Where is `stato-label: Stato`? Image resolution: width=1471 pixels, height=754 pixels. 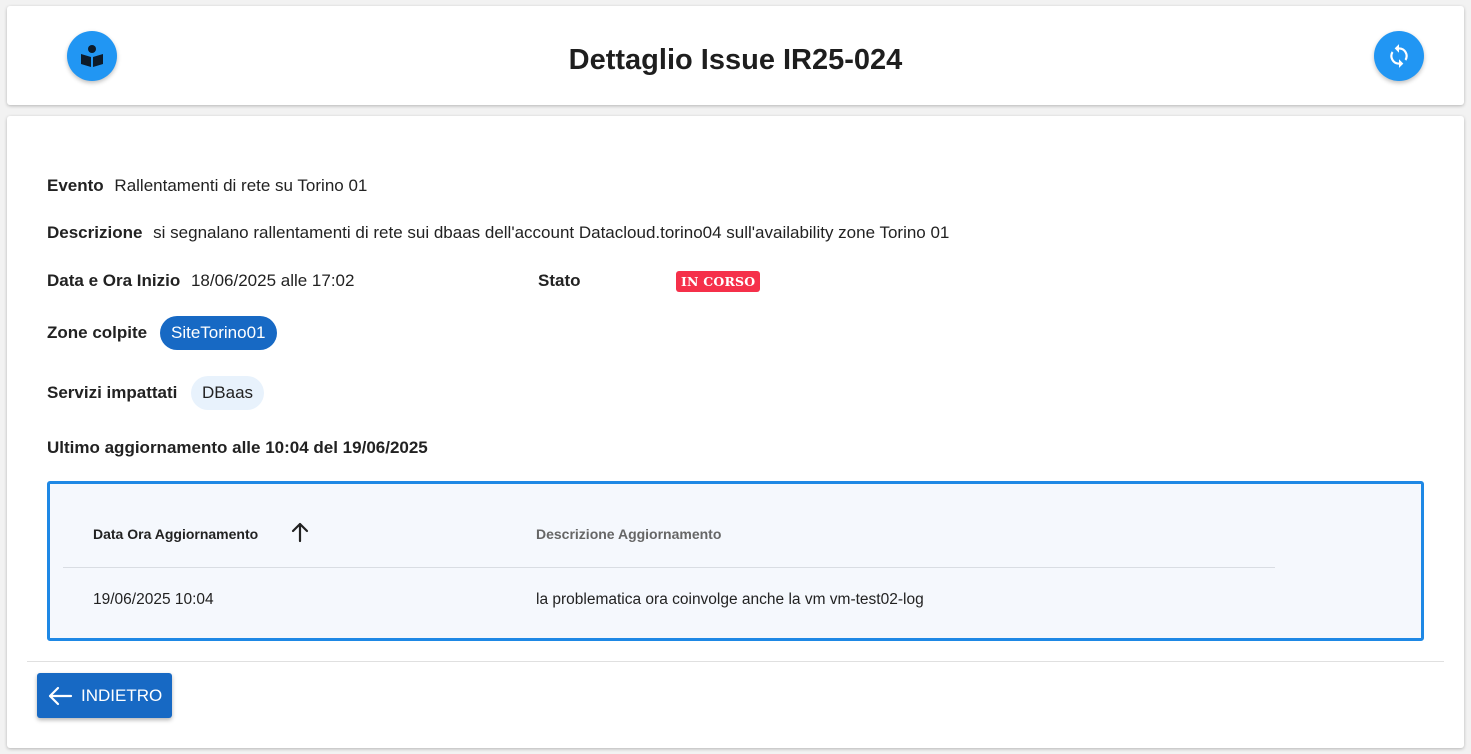
stato-label: Stato is located at coordinates (559, 280).